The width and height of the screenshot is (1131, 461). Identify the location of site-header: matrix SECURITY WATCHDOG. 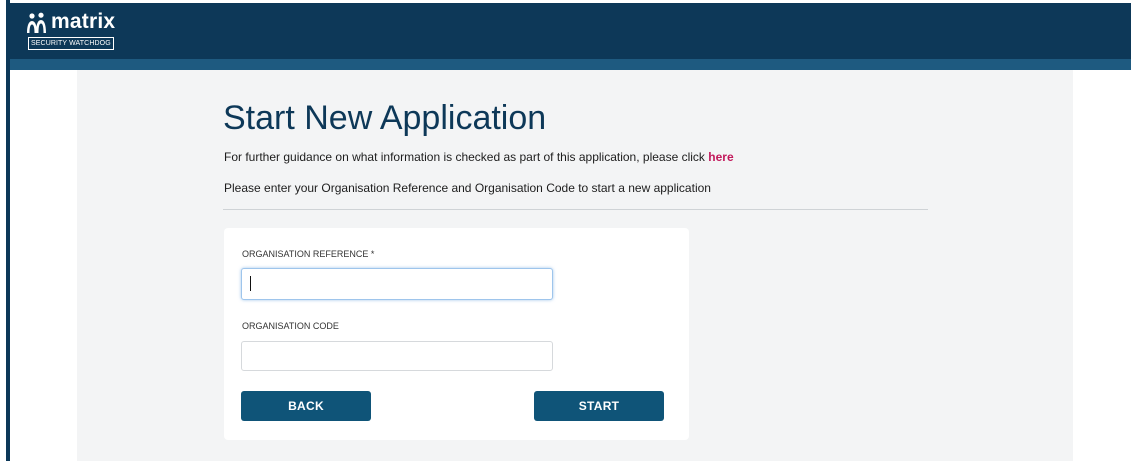
(569, 31).